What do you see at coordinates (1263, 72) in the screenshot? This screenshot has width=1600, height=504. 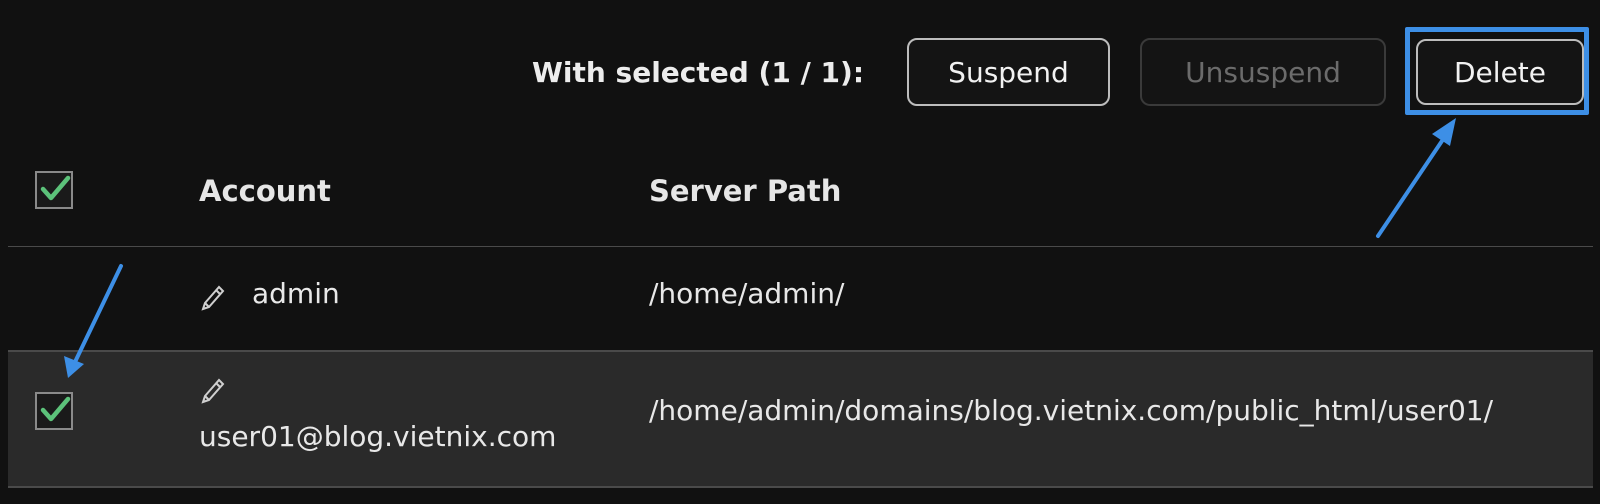 I see `unsuspend-button: Unsuspend` at bounding box center [1263, 72].